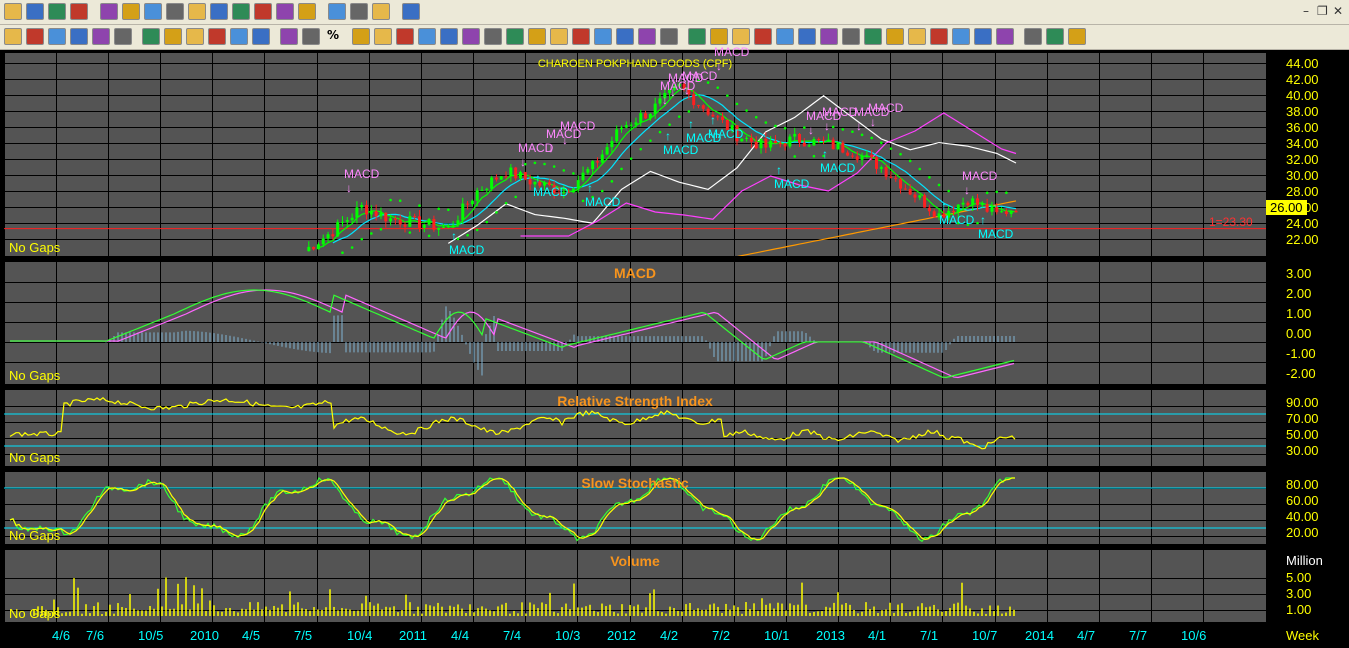 The image size is (1349, 648). What do you see at coordinates (79, 36) in the screenshot?
I see `arrows-h-icon` at bounding box center [79, 36].